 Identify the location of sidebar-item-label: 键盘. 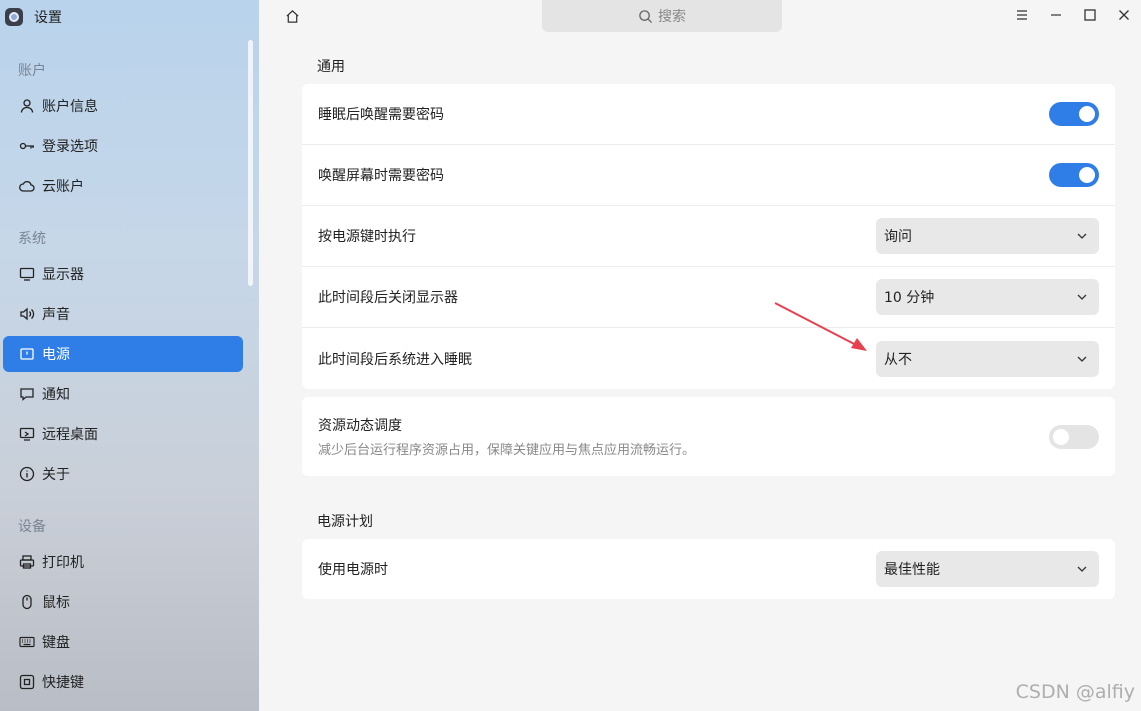
(56, 643).